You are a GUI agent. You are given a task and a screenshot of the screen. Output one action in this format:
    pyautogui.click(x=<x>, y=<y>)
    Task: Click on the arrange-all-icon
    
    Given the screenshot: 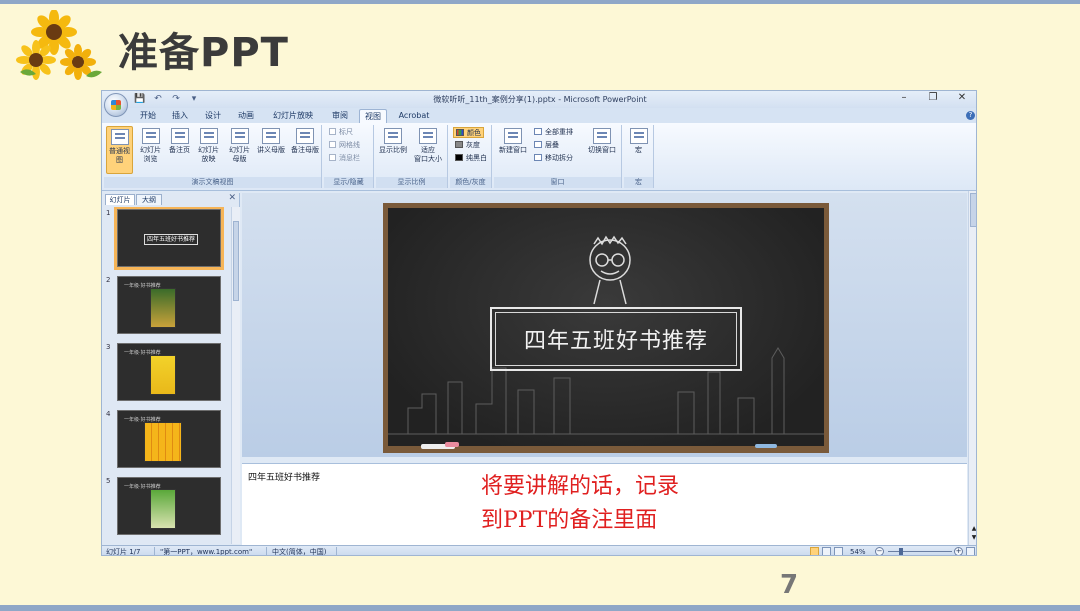 What is the action you would take?
    pyautogui.click(x=538, y=131)
    